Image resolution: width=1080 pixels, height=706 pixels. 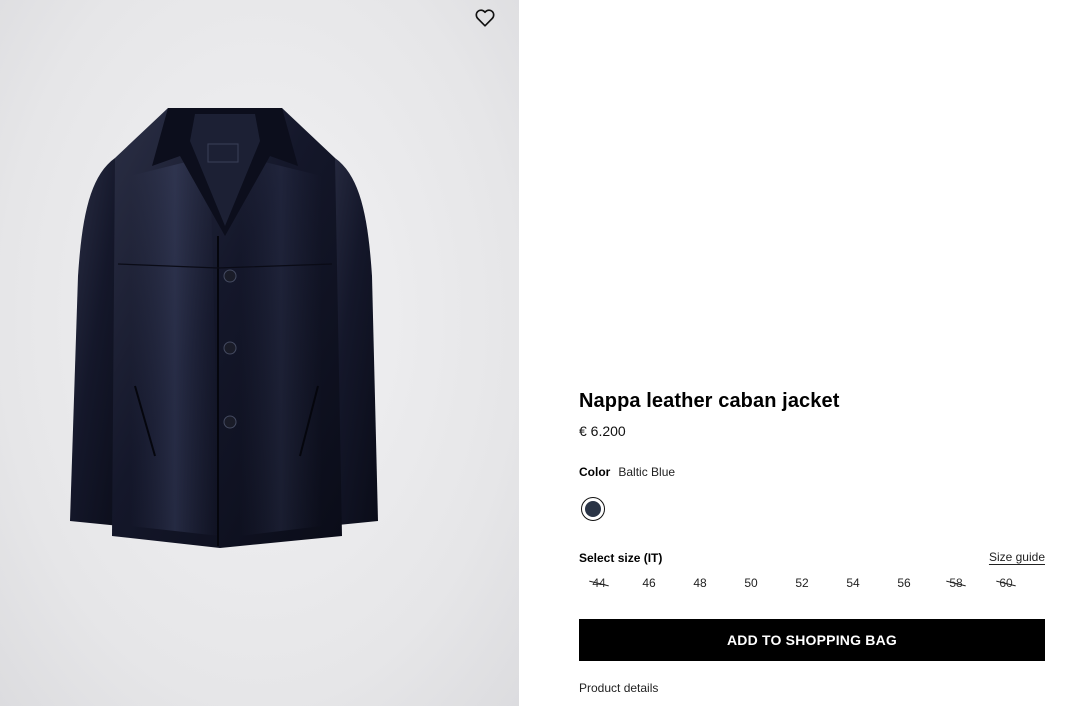 I want to click on product-price: € 6.200, so click(x=602, y=431).